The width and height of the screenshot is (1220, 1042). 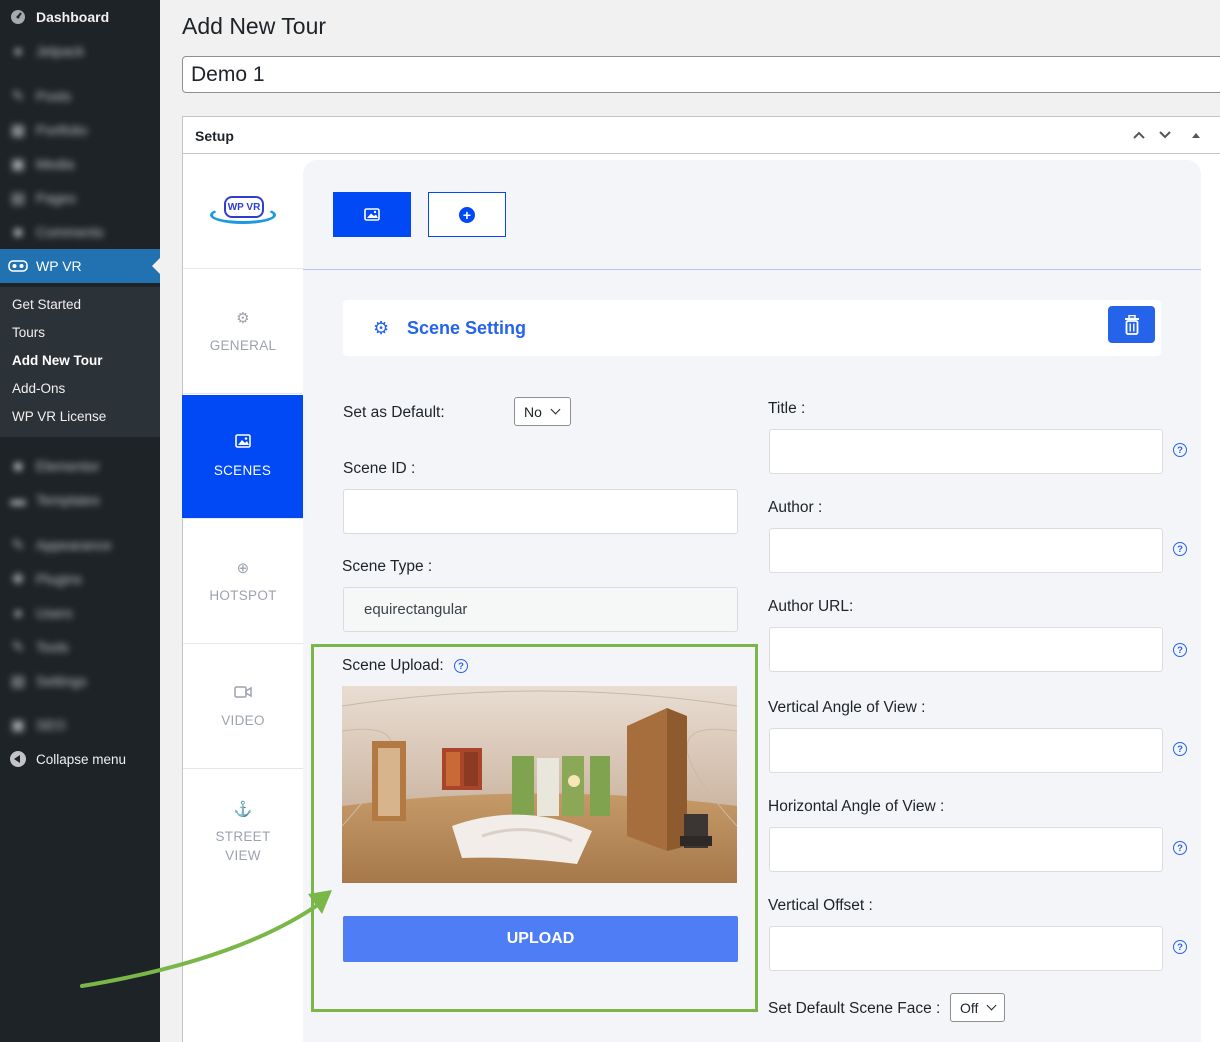 What do you see at coordinates (18, 164) in the screenshot?
I see `media-icon: ▣` at bounding box center [18, 164].